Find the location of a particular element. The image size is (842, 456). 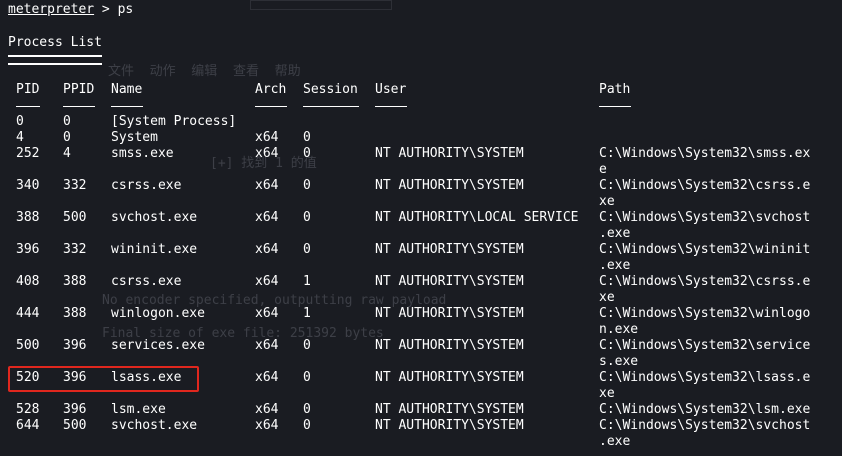

cell-name: lsm.exe is located at coordinates (138, 409).